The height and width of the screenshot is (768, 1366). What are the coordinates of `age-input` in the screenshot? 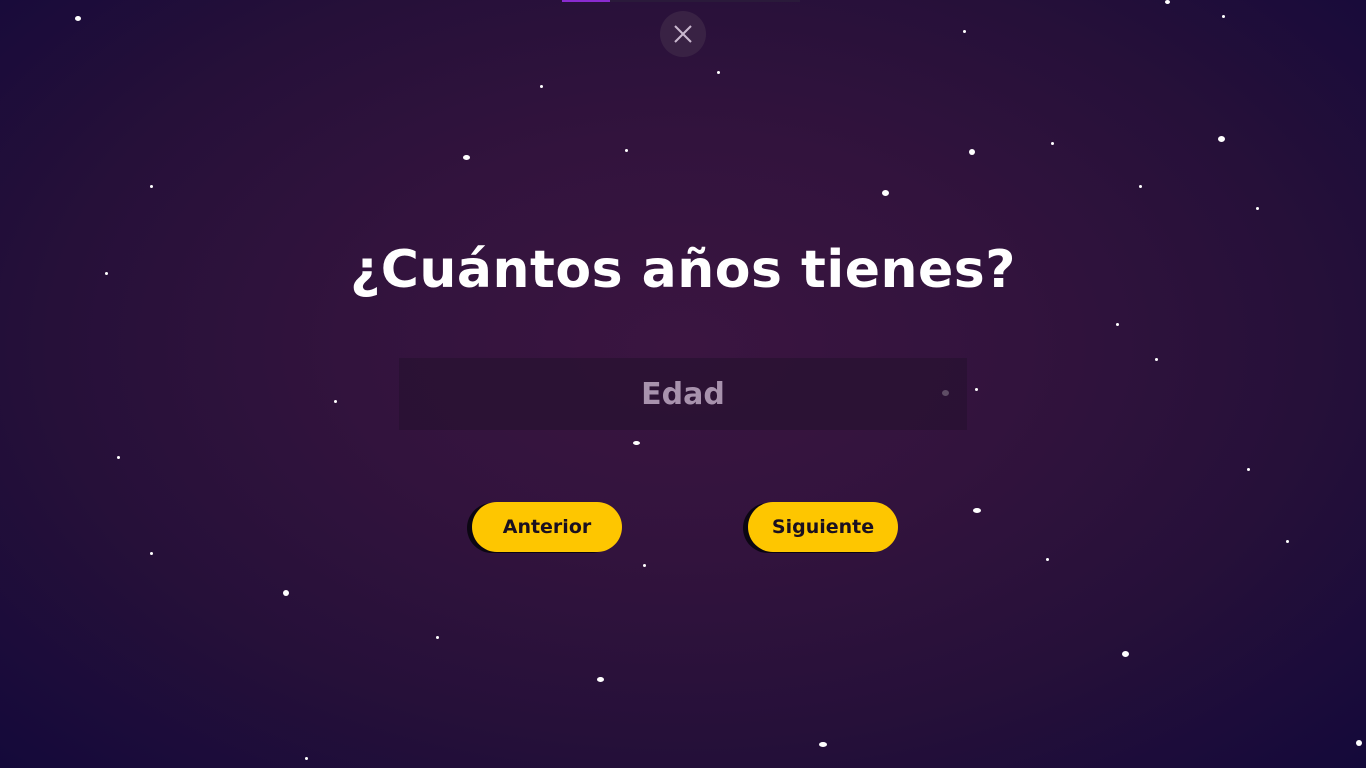 It's located at (683, 394).